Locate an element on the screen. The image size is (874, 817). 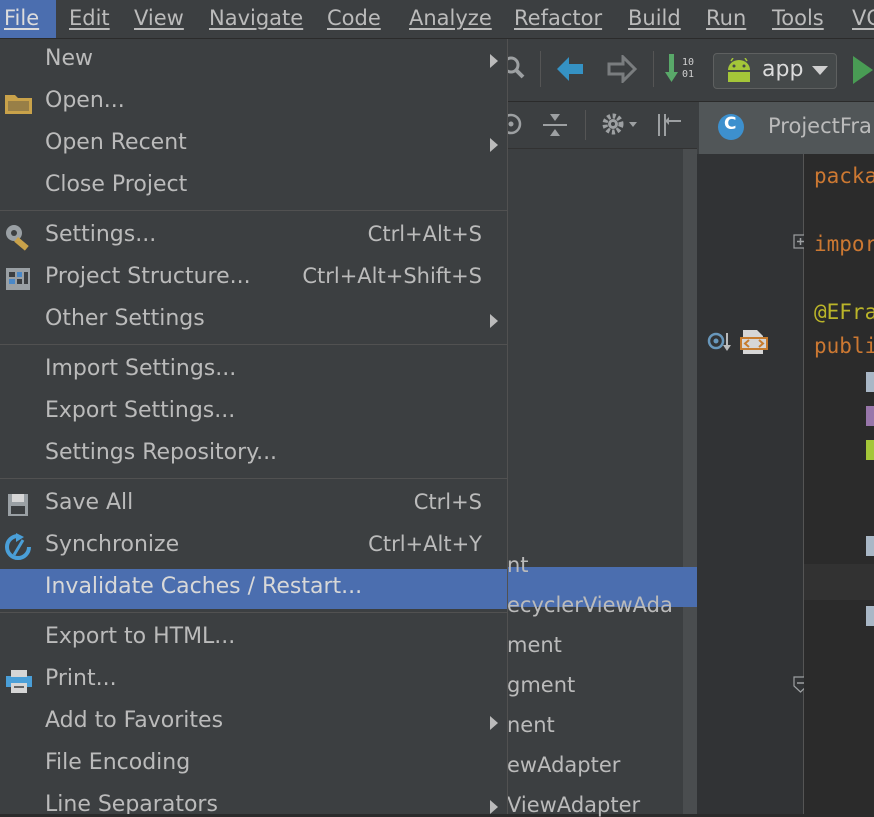
project-structure-icon is located at coordinates (18, 279).